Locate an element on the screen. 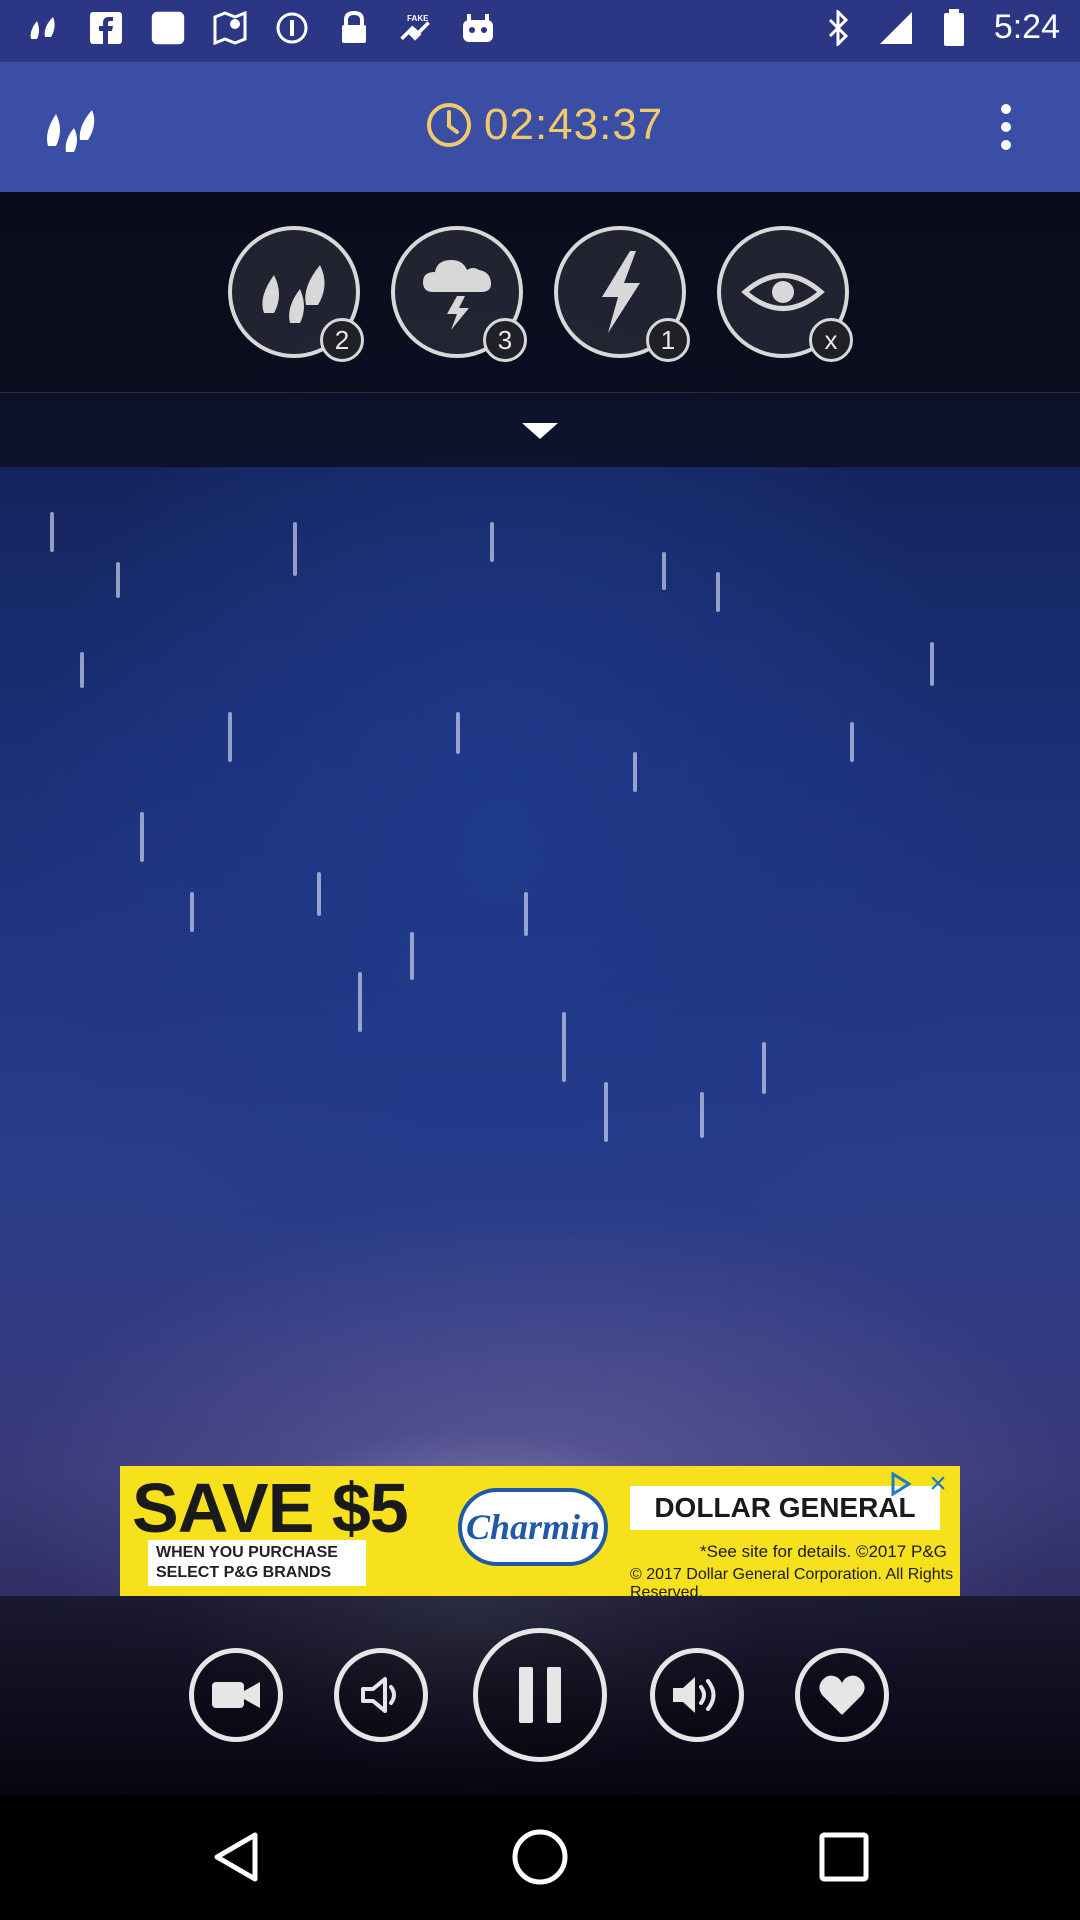  effect-visibility-level: x is located at coordinates (831, 340).